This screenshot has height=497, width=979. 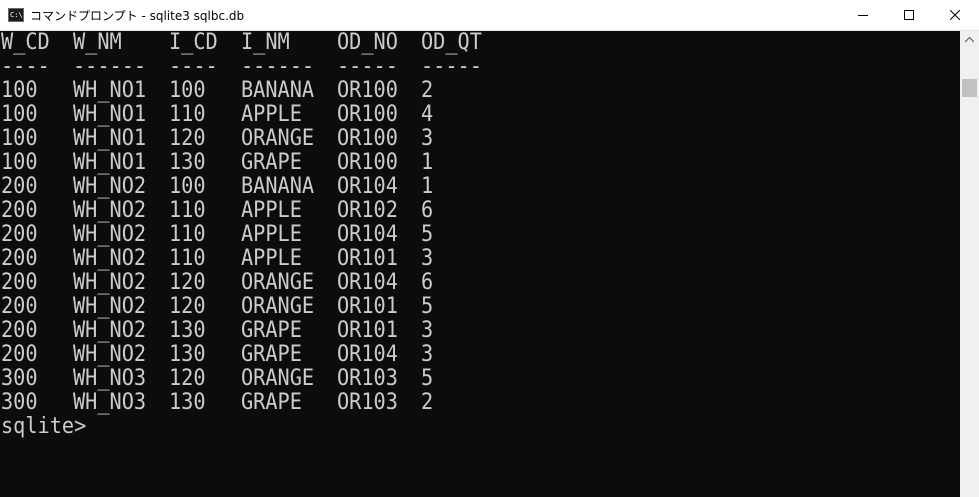 I want to click on maximize-button, so click(x=909, y=15).